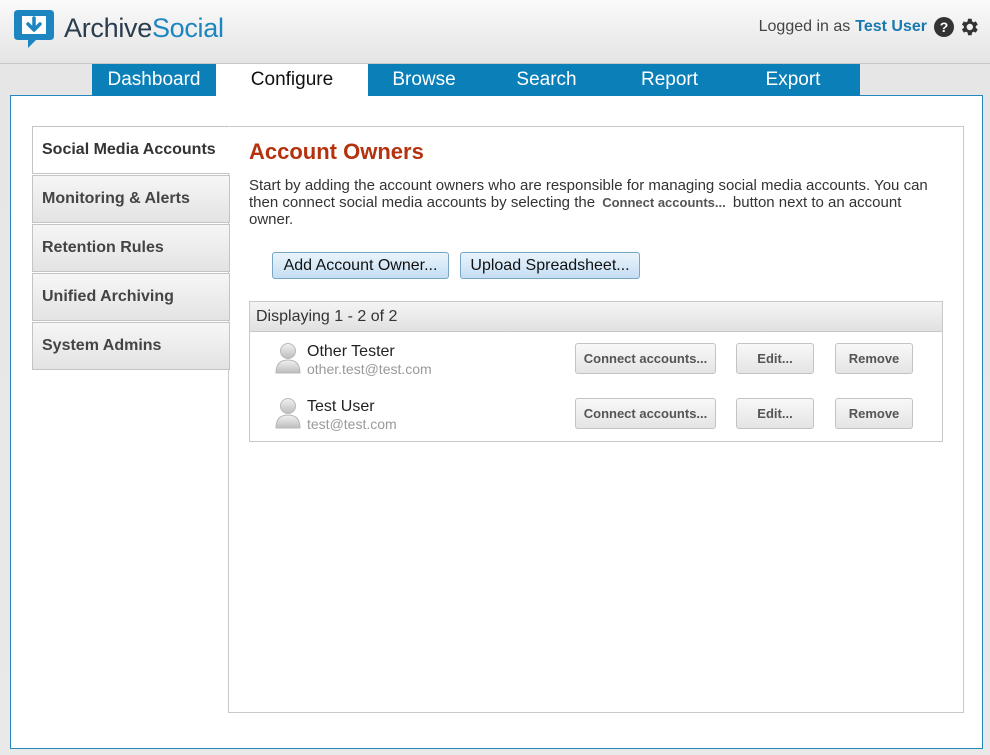  Describe the element at coordinates (131, 297) in the screenshot. I see `sidebar-item-unified-archiving: Unified Archiving` at that location.